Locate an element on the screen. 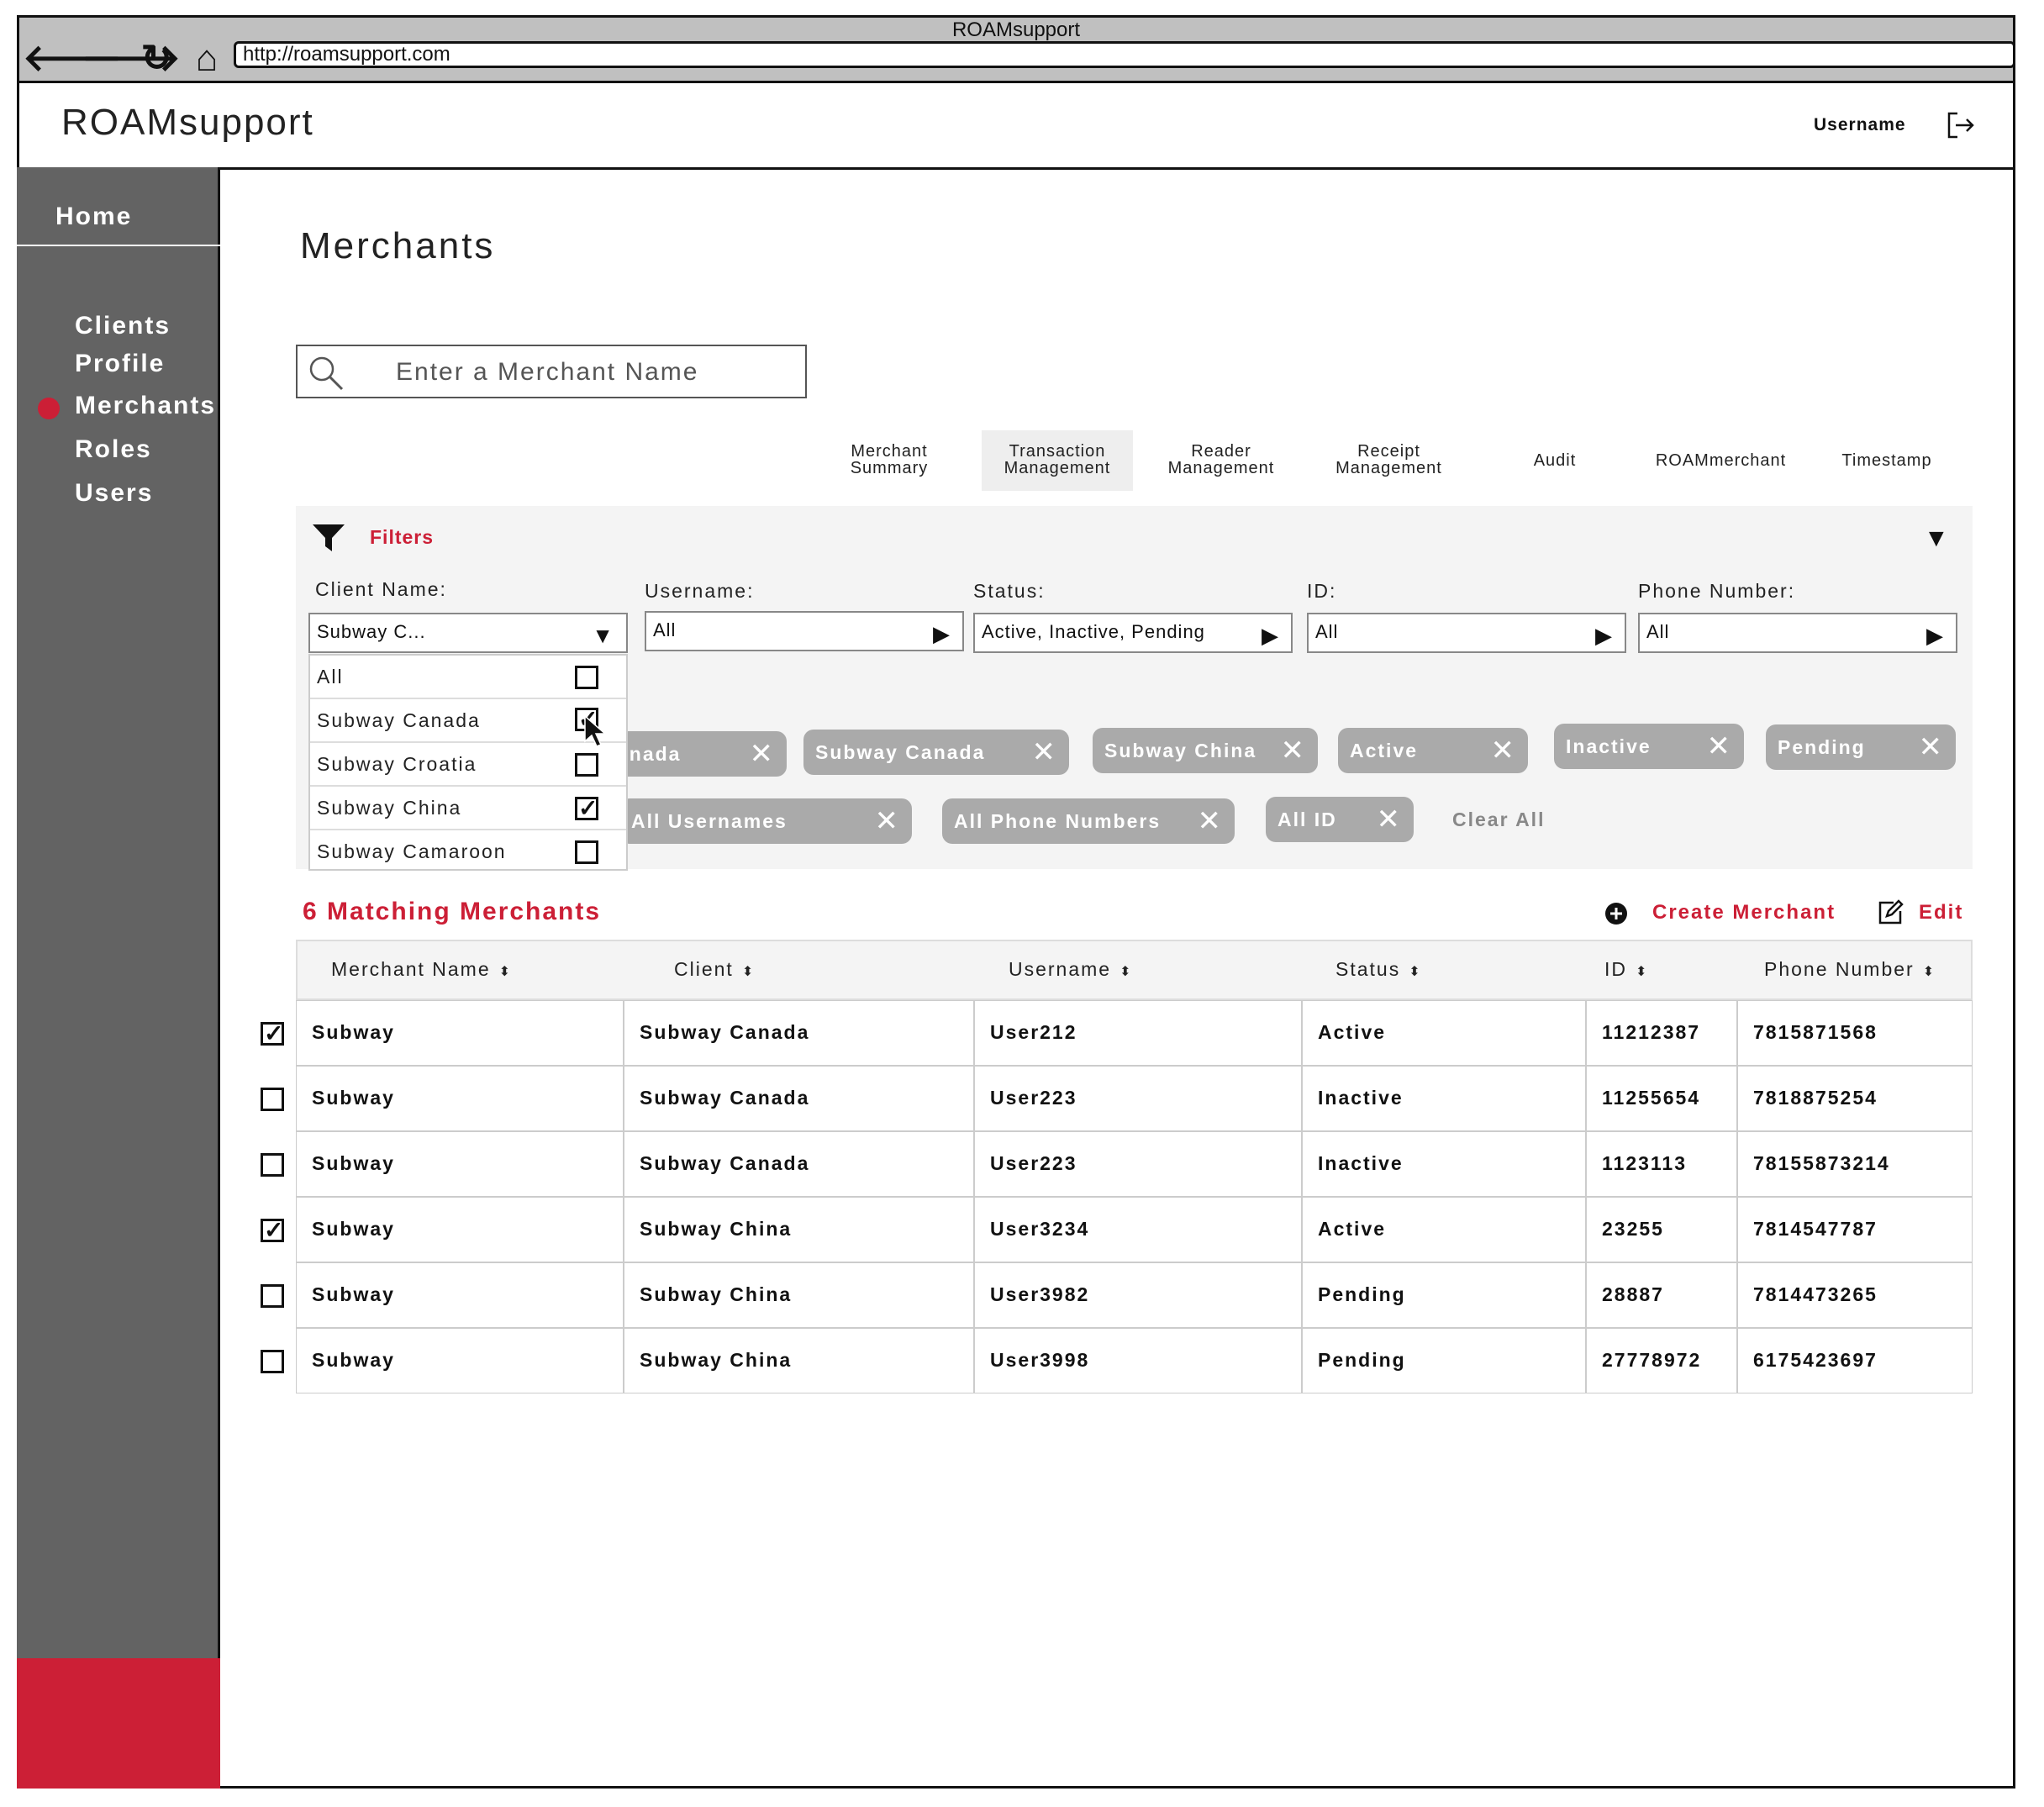  sidebar-item-clients: Clients is located at coordinates (123, 326).